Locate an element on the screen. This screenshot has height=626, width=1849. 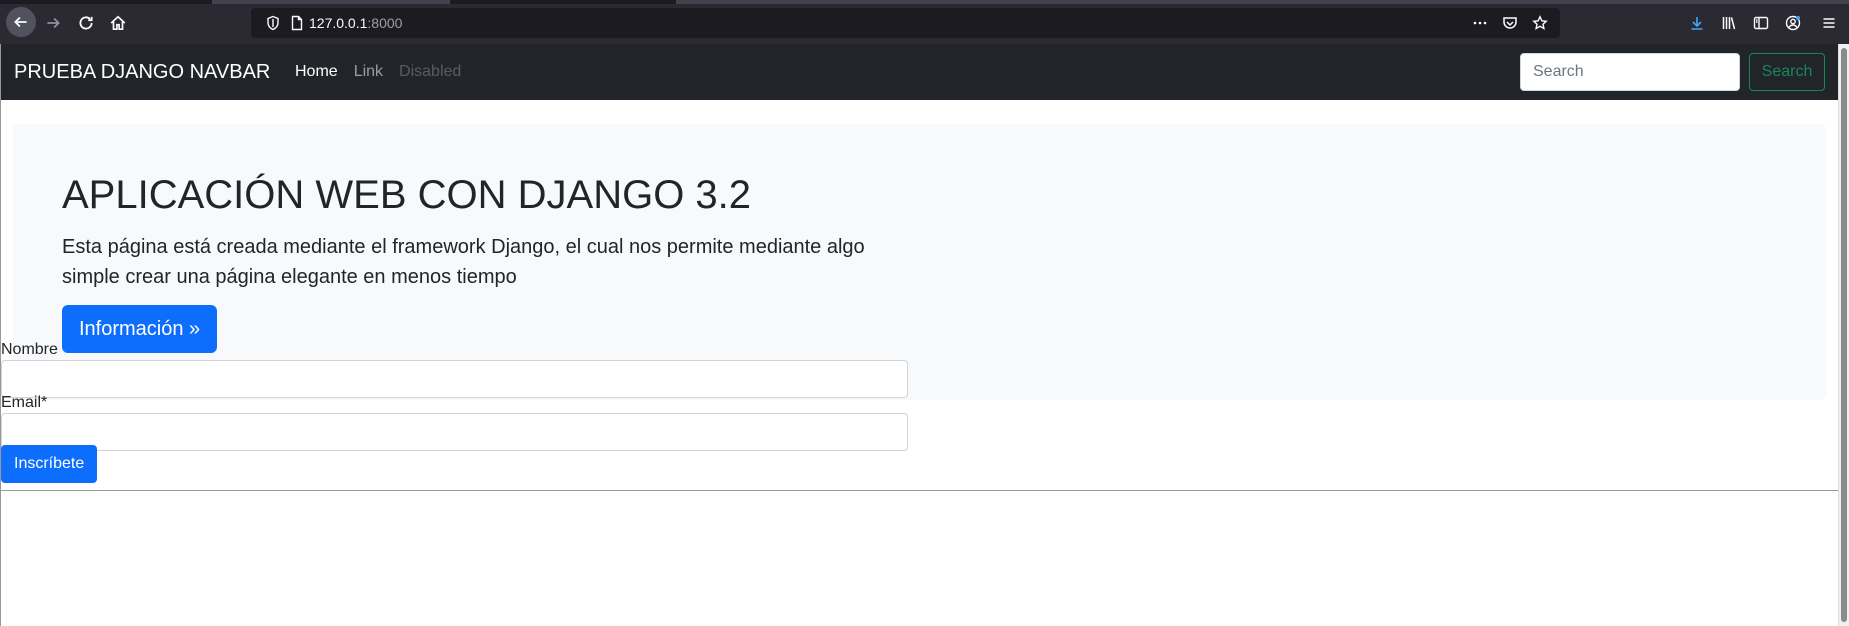
library-icon is located at coordinates (1729, 23).